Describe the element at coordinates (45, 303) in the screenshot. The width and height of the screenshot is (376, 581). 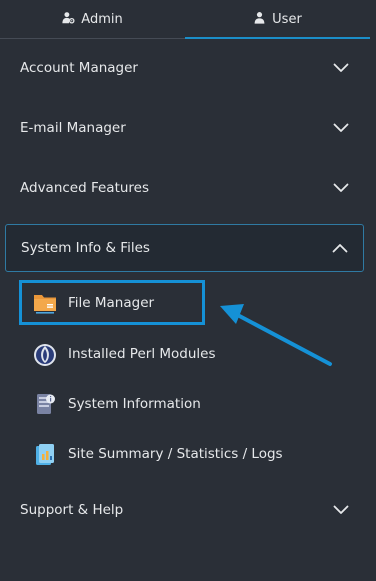
I see `folder-icon` at that location.